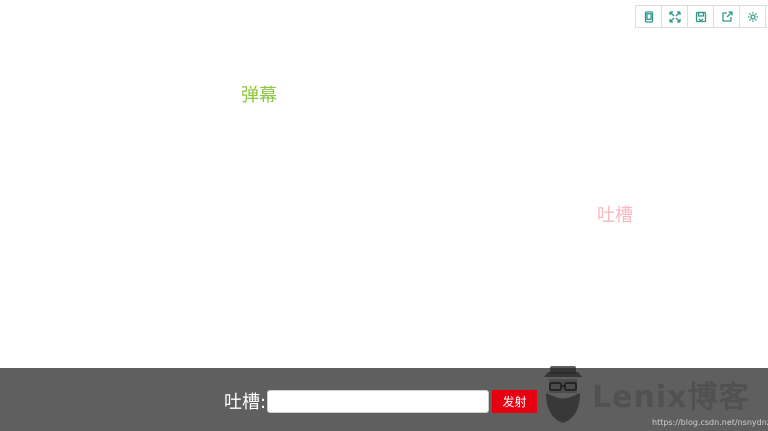 Image resolution: width=768 pixels, height=431 pixels. I want to click on danmaku-input, so click(378, 401).